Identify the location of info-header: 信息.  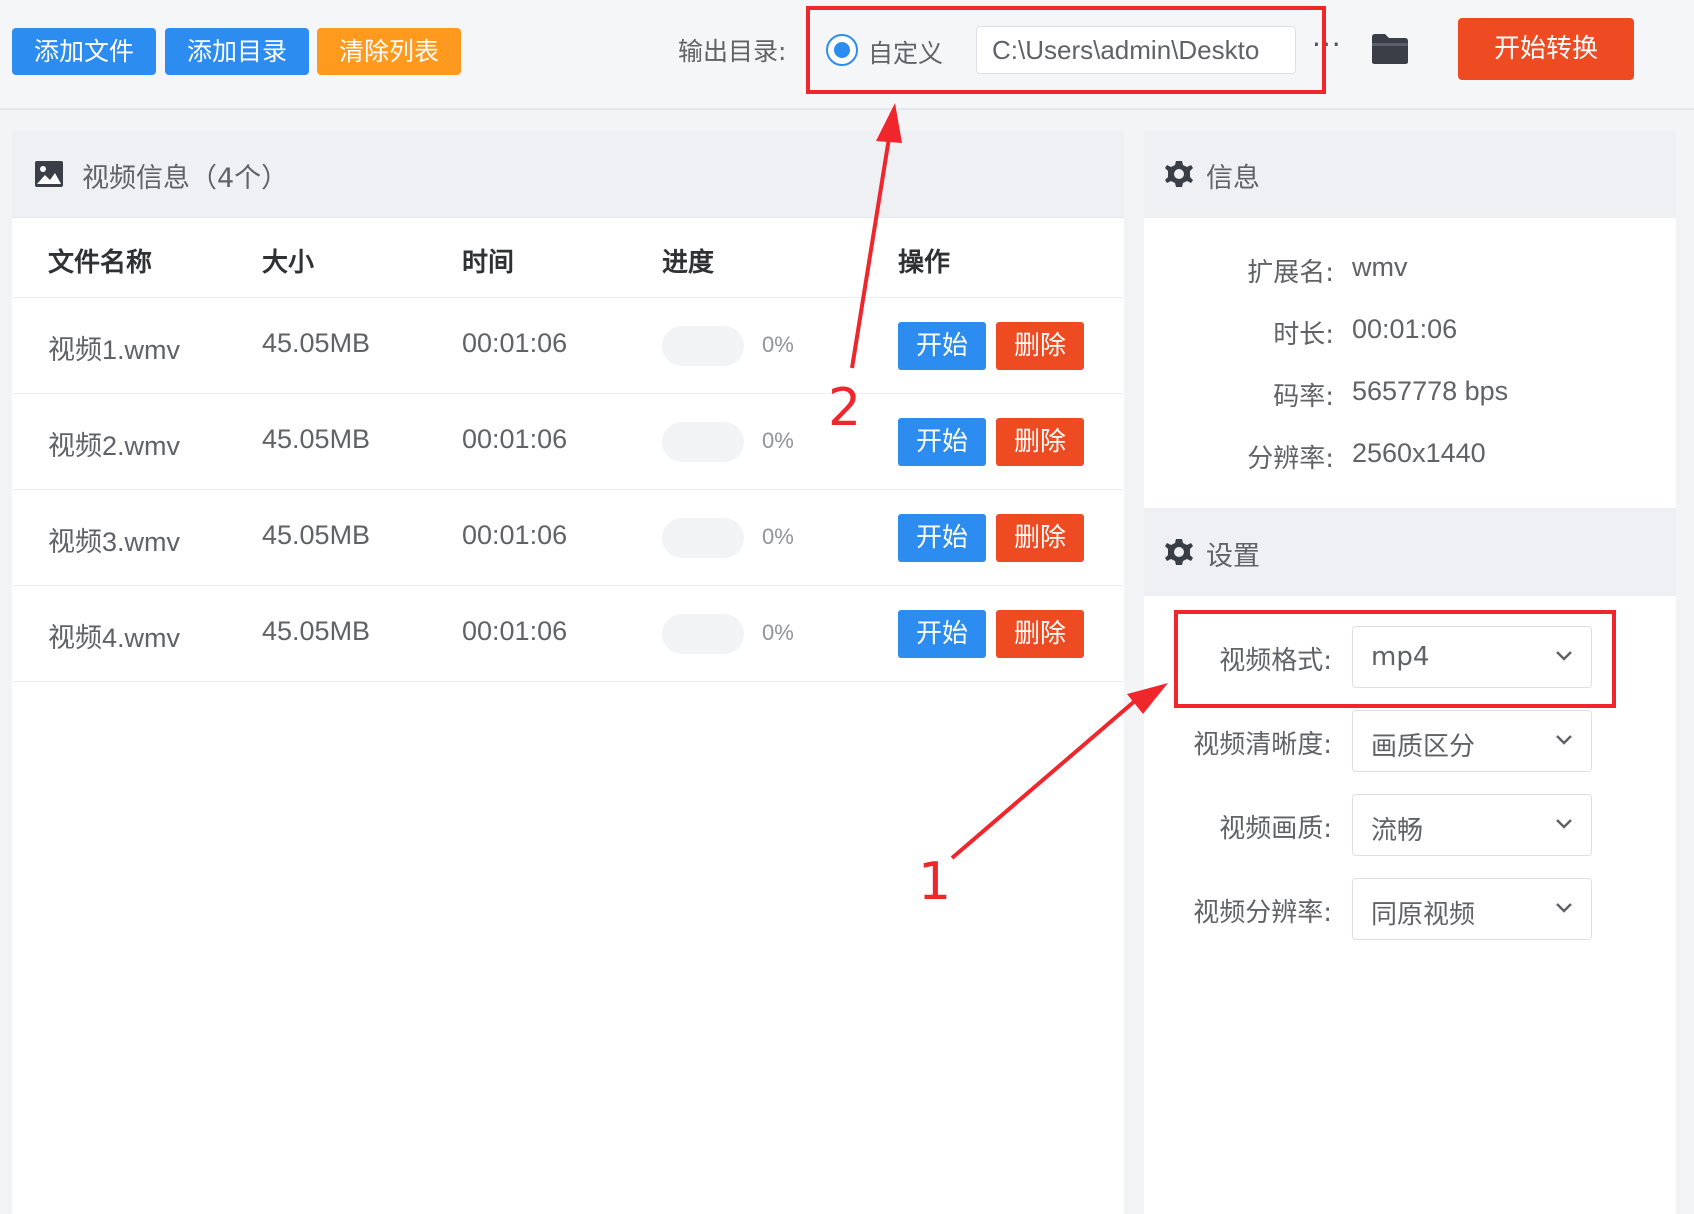
(1410, 174).